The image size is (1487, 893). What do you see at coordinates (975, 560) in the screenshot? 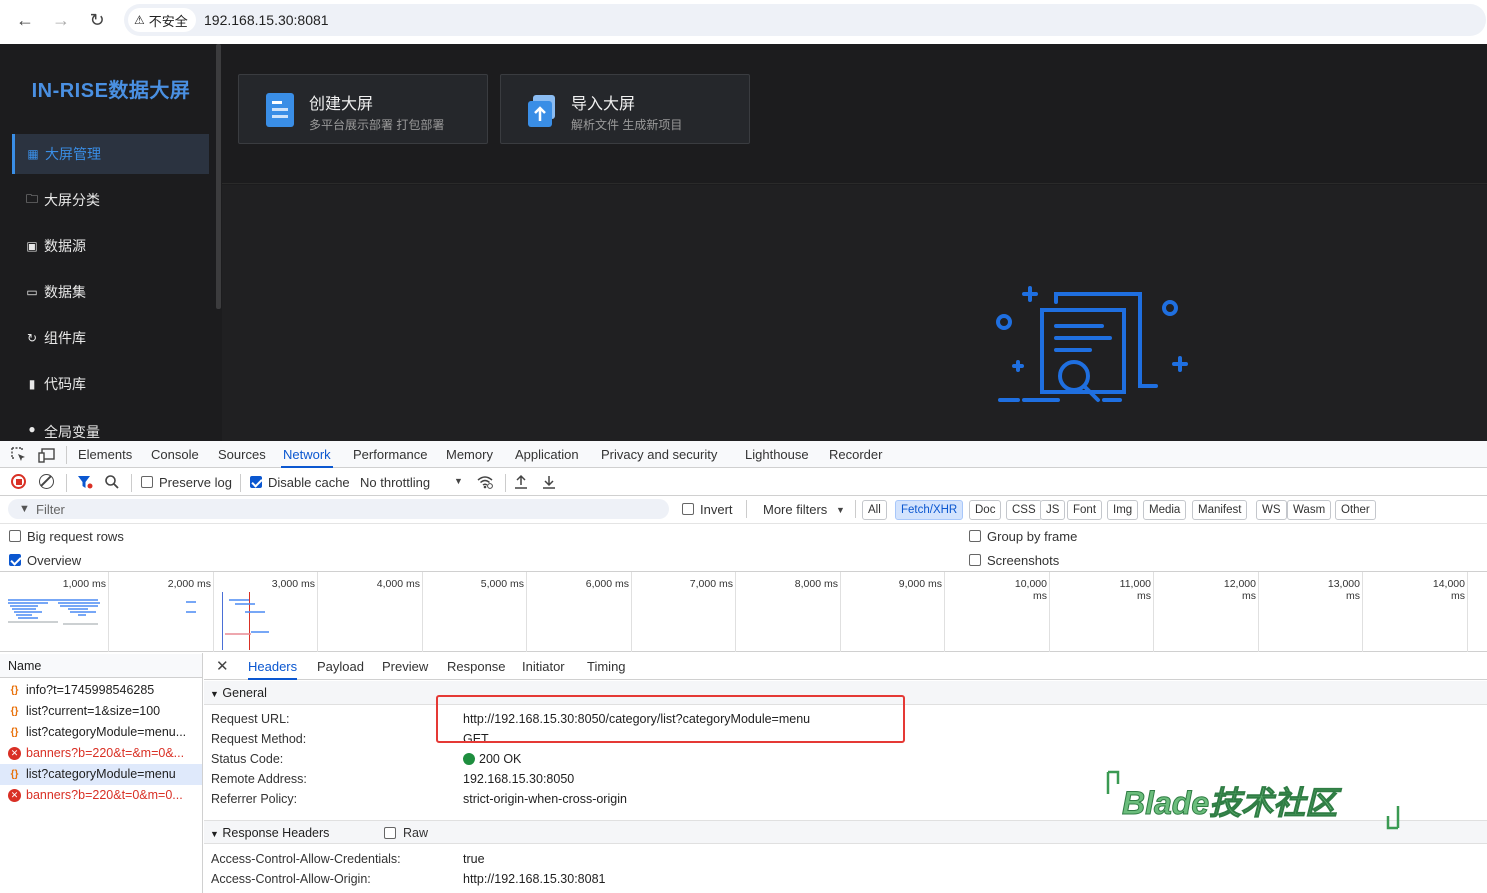
I see `screenshots-checkbox` at bounding box center [975, 560].